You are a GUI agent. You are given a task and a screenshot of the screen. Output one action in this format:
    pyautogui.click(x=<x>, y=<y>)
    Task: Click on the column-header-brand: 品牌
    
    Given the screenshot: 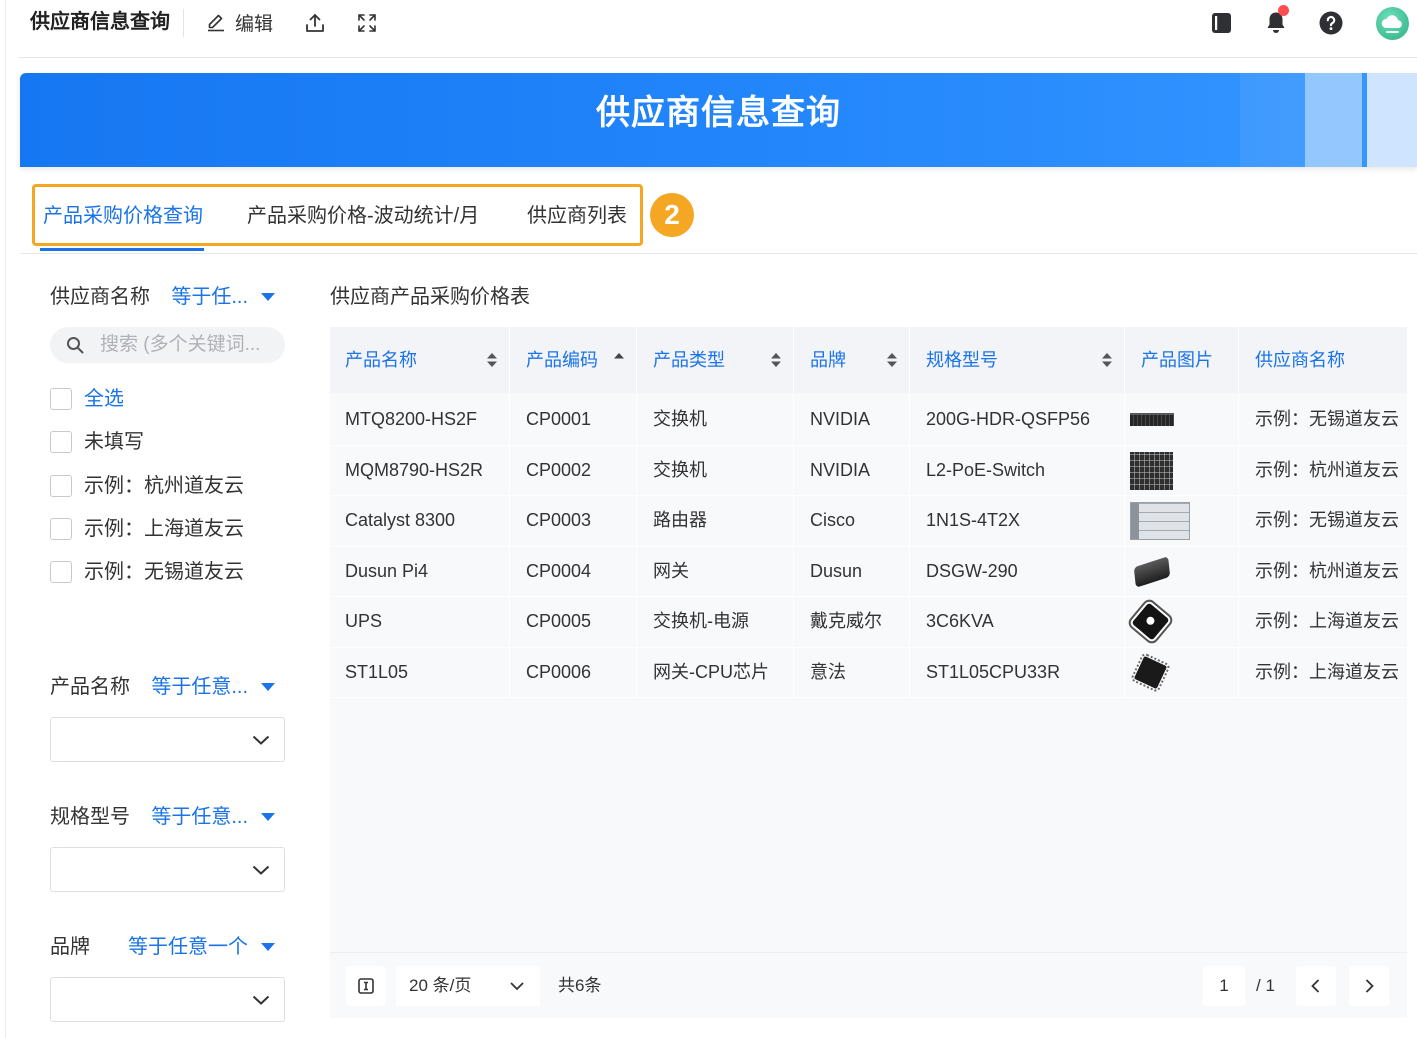 What is the action you would take?
    pyautogui.click(x=852, y=360)
    